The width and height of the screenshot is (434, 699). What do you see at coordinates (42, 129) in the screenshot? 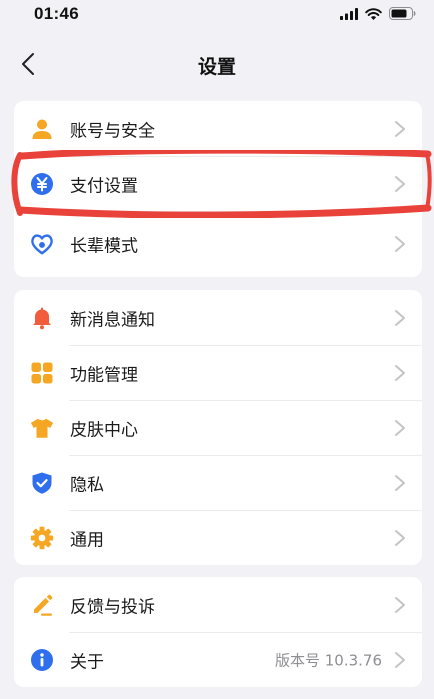
I see `person-icon` at bounding box center [42, 129].